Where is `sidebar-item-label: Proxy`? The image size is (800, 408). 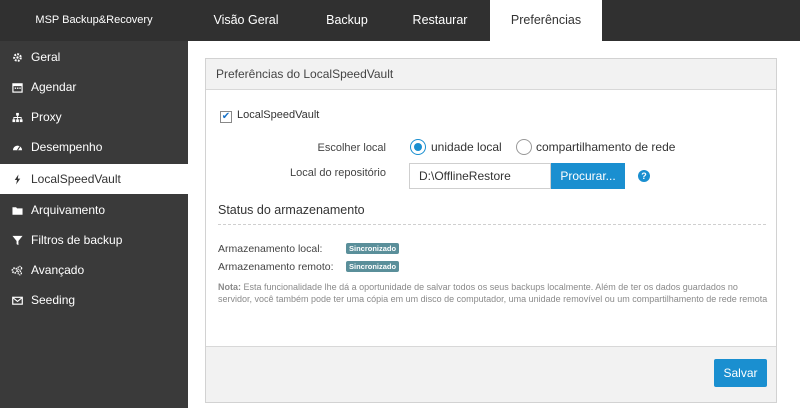
sidebar-item-label: Proxy is located at coordinates (46, 117).